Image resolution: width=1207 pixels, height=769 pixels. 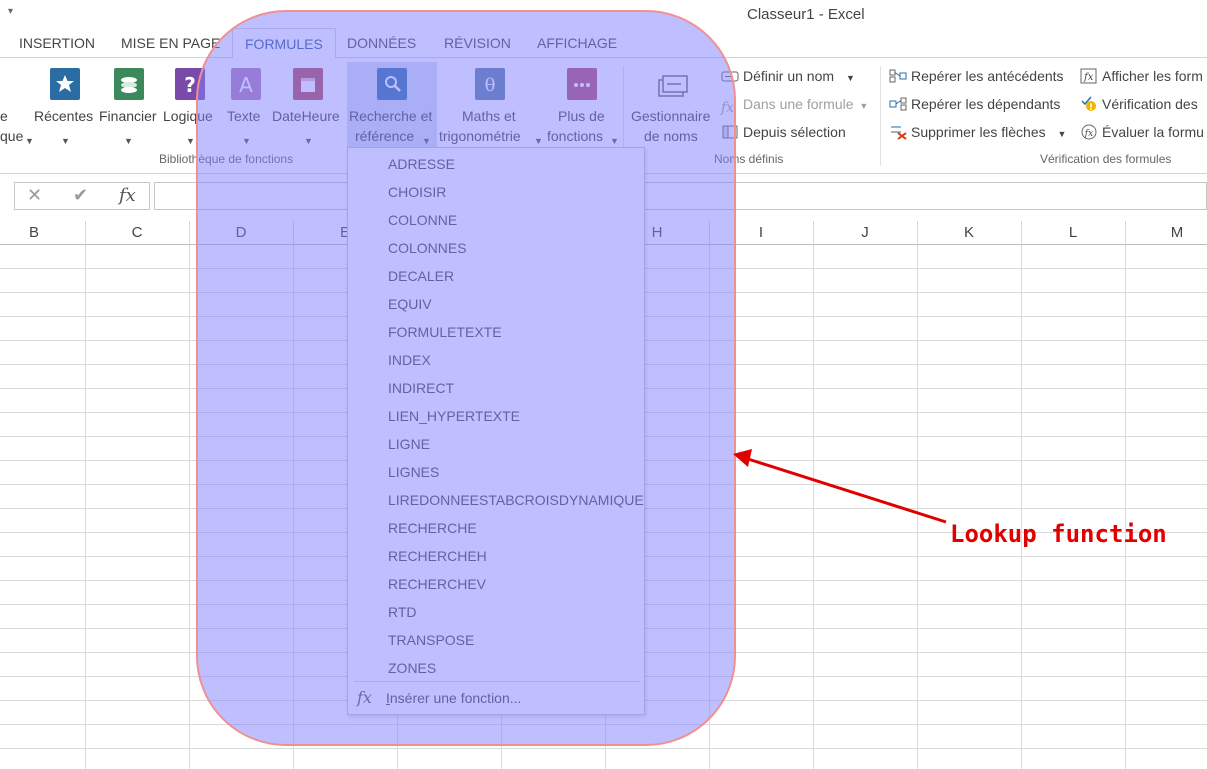 I want to click on trace-precedents-icon, so click(x=898, y=76).